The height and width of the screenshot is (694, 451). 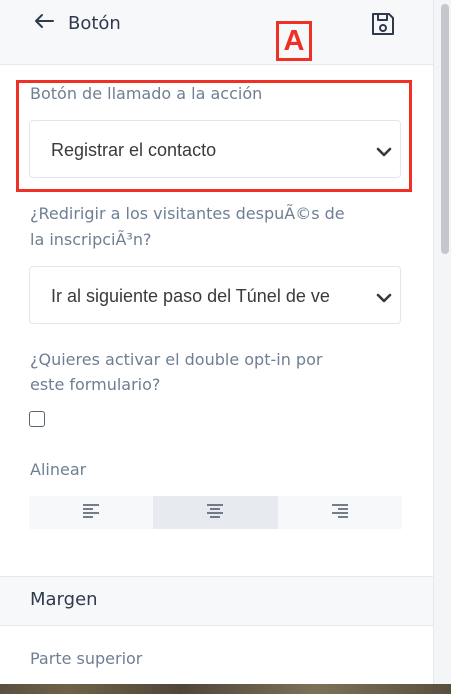 I want to click on back-button: Botón, so click(x=77, y=23).